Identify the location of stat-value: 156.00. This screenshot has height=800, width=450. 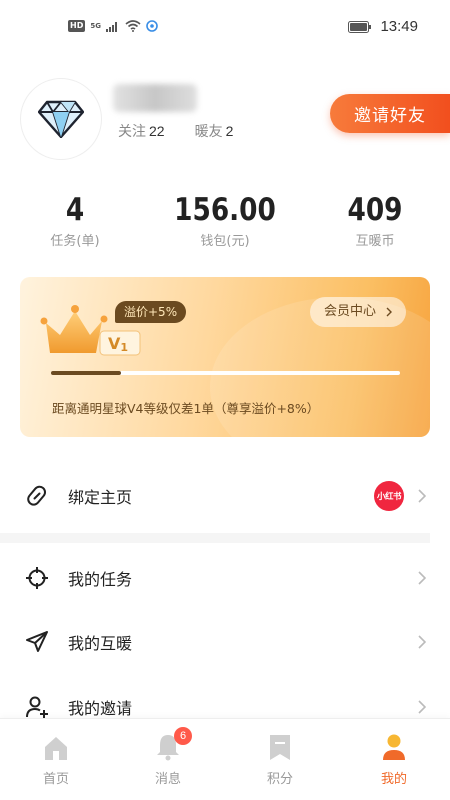
(225, 210).